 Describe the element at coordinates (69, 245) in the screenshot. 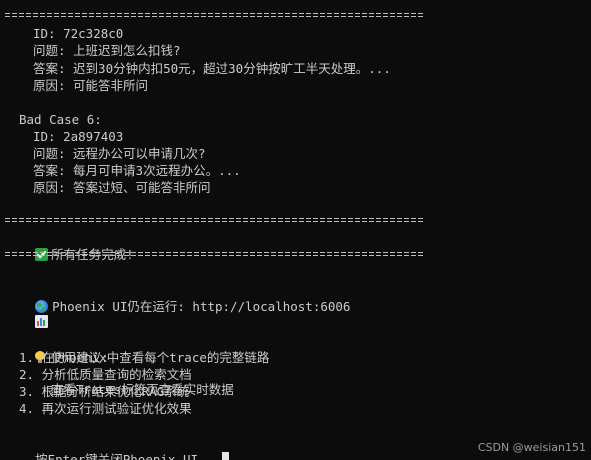

I see `status-line: 所有任务完成!` at that location.